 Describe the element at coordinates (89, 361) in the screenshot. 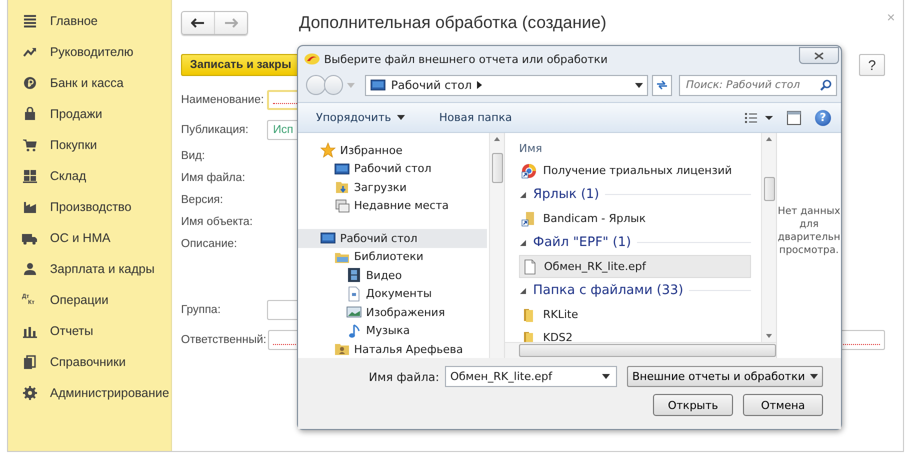

I see `sidebar-item: Справочники` at that location.